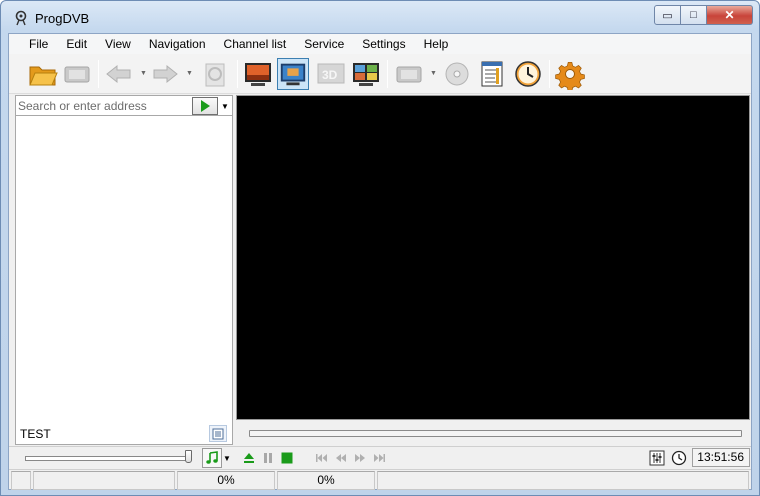 The image size is (760, 496). I want to click on back-dropdown-icon: ▼, so click(143, 73).